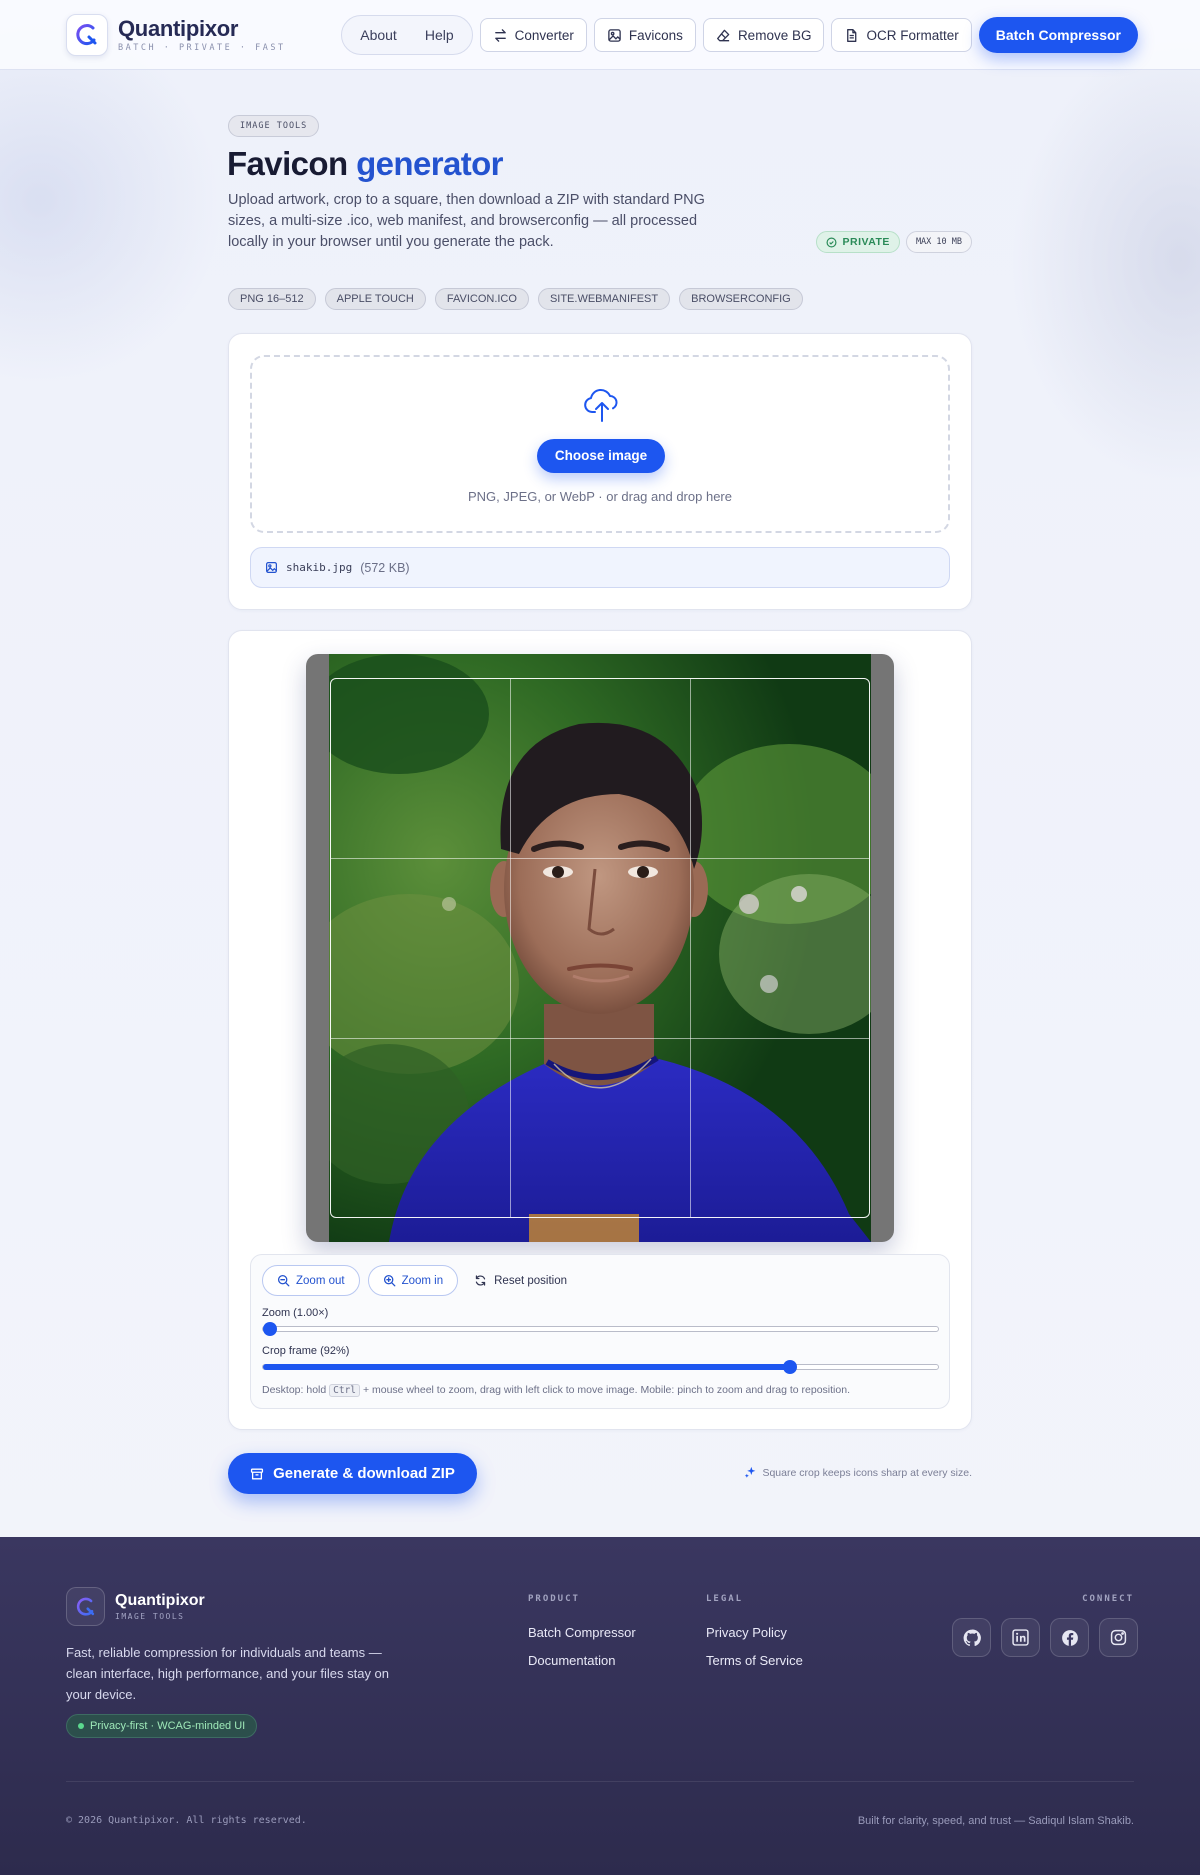  What do you see at coordinates (306, 1351) in the screenshot?
I see `crop-frame-slider-label: Crop frame (92%)` at bounding box center [306, 1351].